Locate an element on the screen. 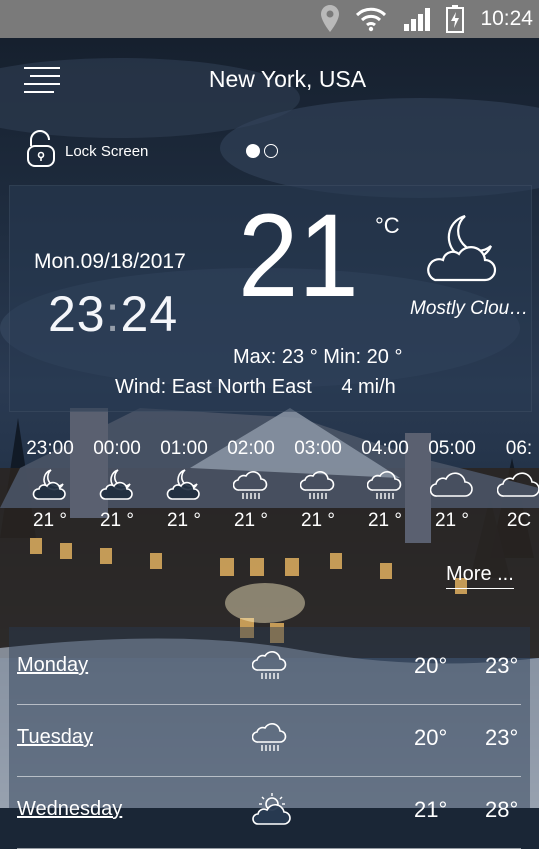 This screenshot has width=539, height=849. city-title: New York, USA is located at coordinates (269, 79).